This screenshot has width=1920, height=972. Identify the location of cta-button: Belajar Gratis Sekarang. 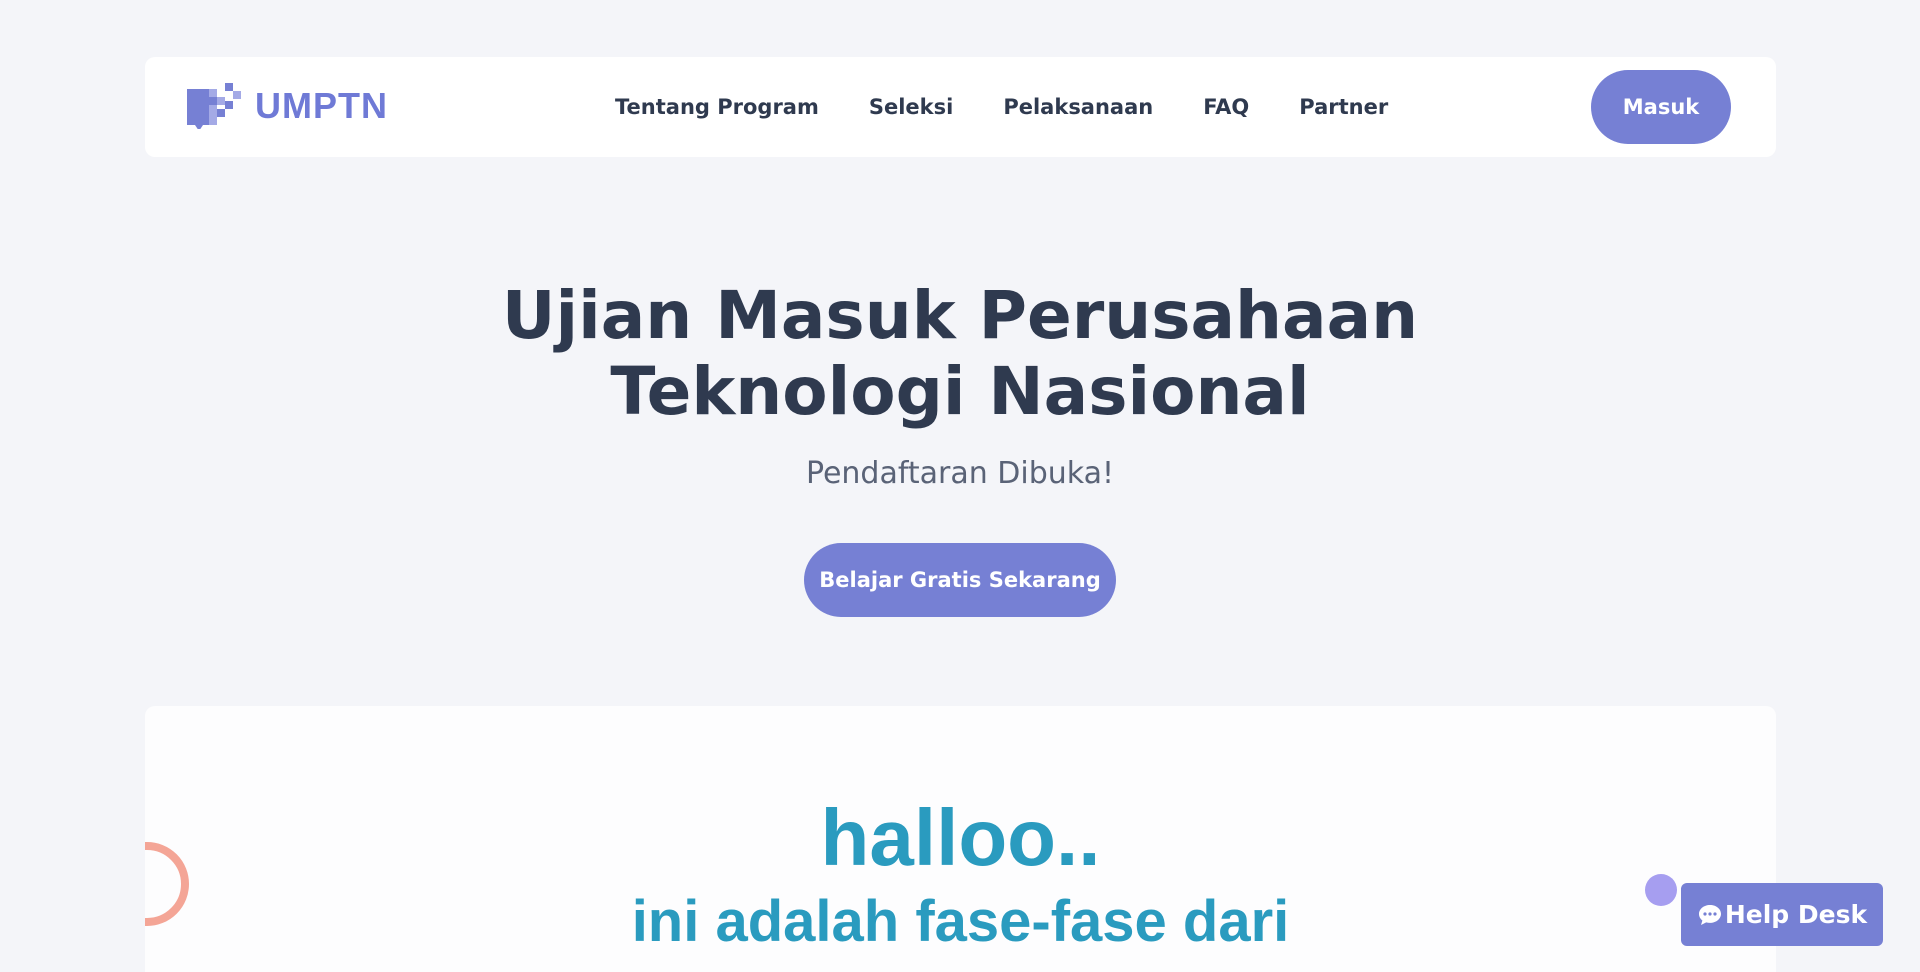
(960, 580).